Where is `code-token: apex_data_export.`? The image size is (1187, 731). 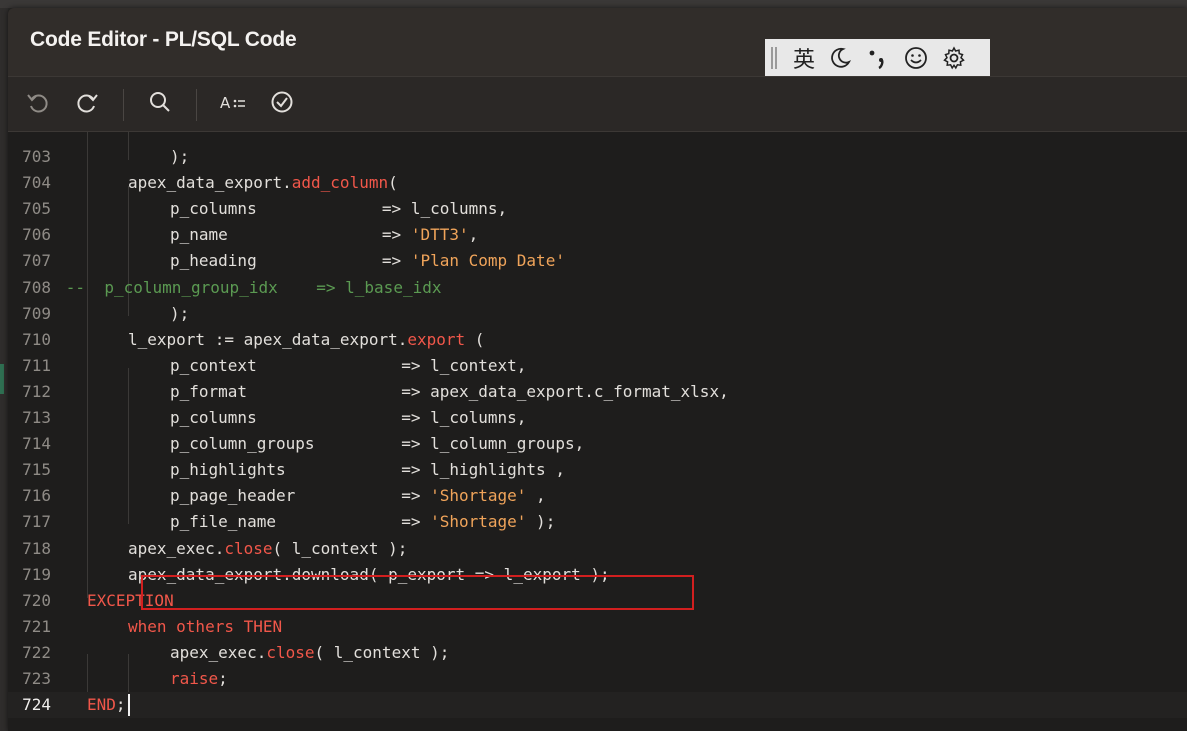
code-token: apex_data_export. is located at coordinates (210, 183).